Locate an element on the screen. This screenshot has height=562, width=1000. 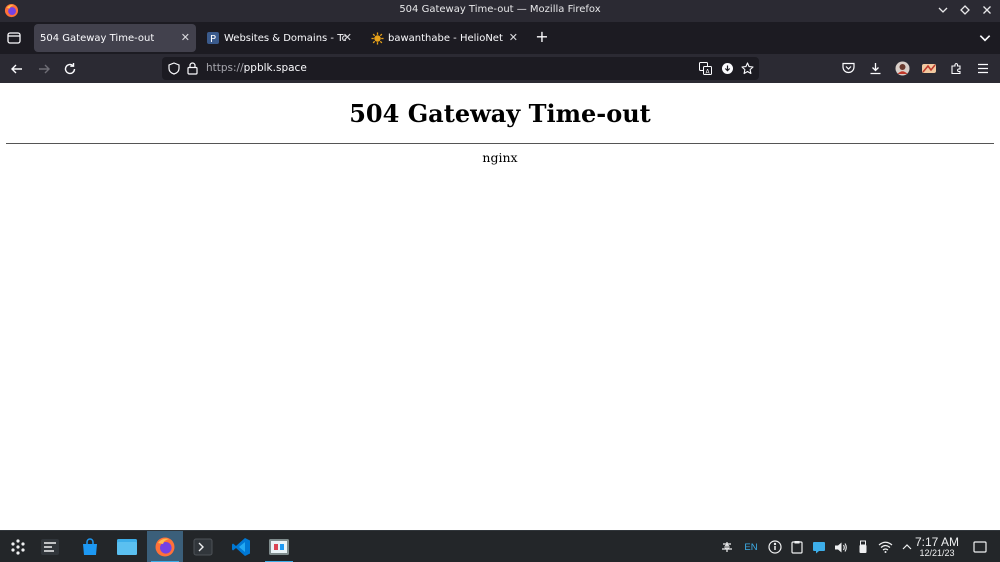
arrow-left-icon is located at coordinates (16, 69).